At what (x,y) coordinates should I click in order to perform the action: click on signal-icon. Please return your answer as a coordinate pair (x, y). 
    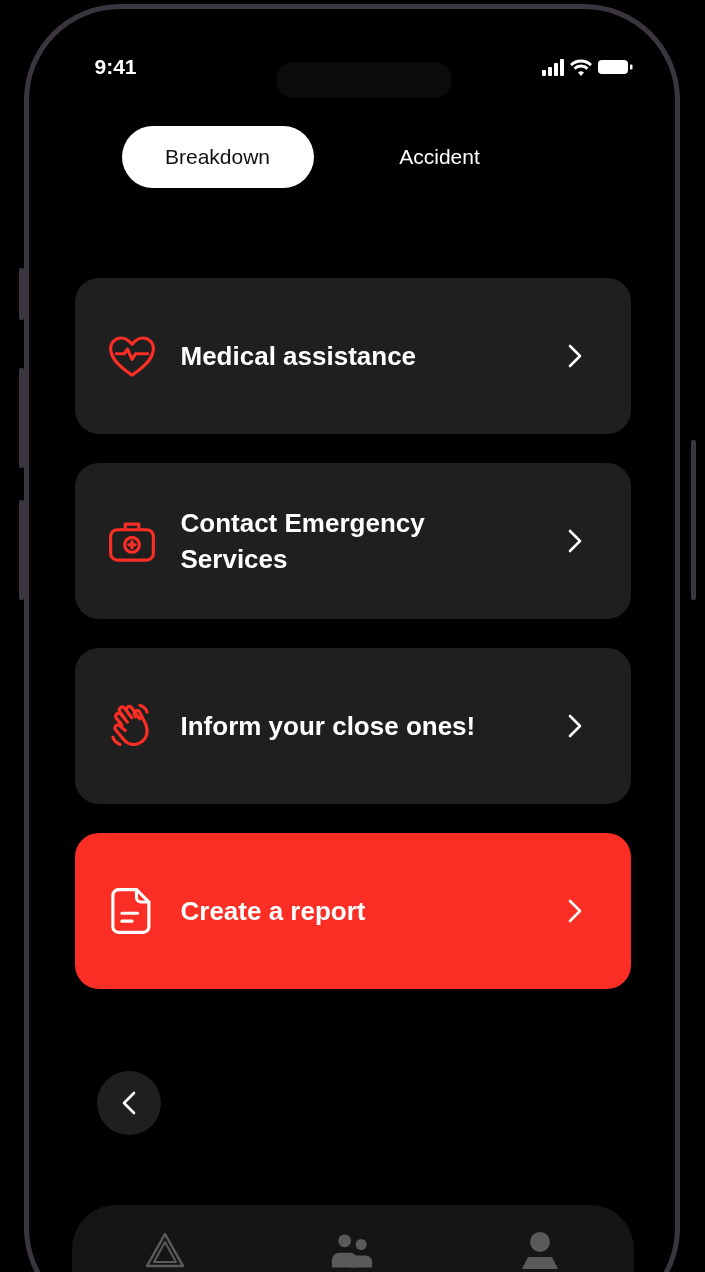
    Looking at the image, I should click on (552, 67).